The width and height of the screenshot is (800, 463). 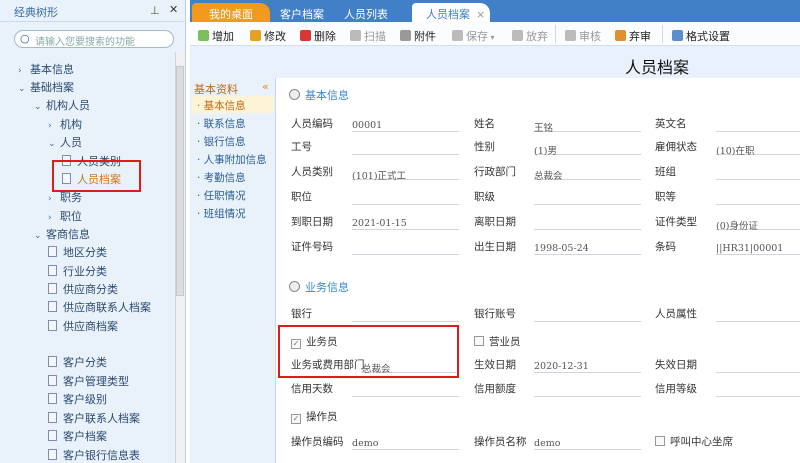 I want to click on tree-item: 地区分类, so click(x=77, y=252).